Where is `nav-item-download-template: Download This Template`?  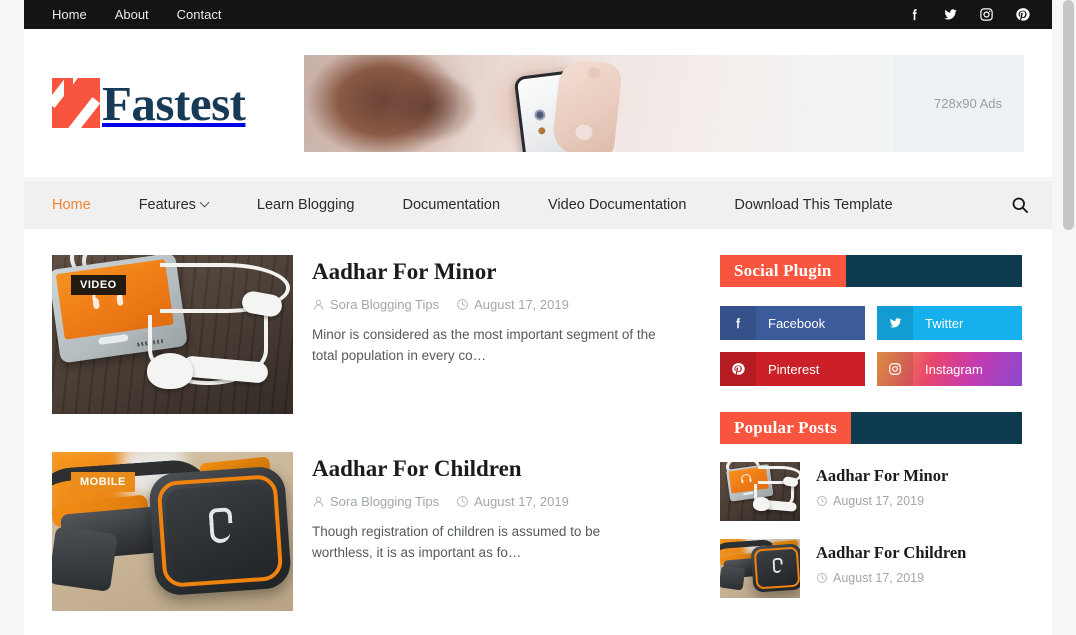
nav-item-download-template: Download This Template is located at coordinates (813, 205).